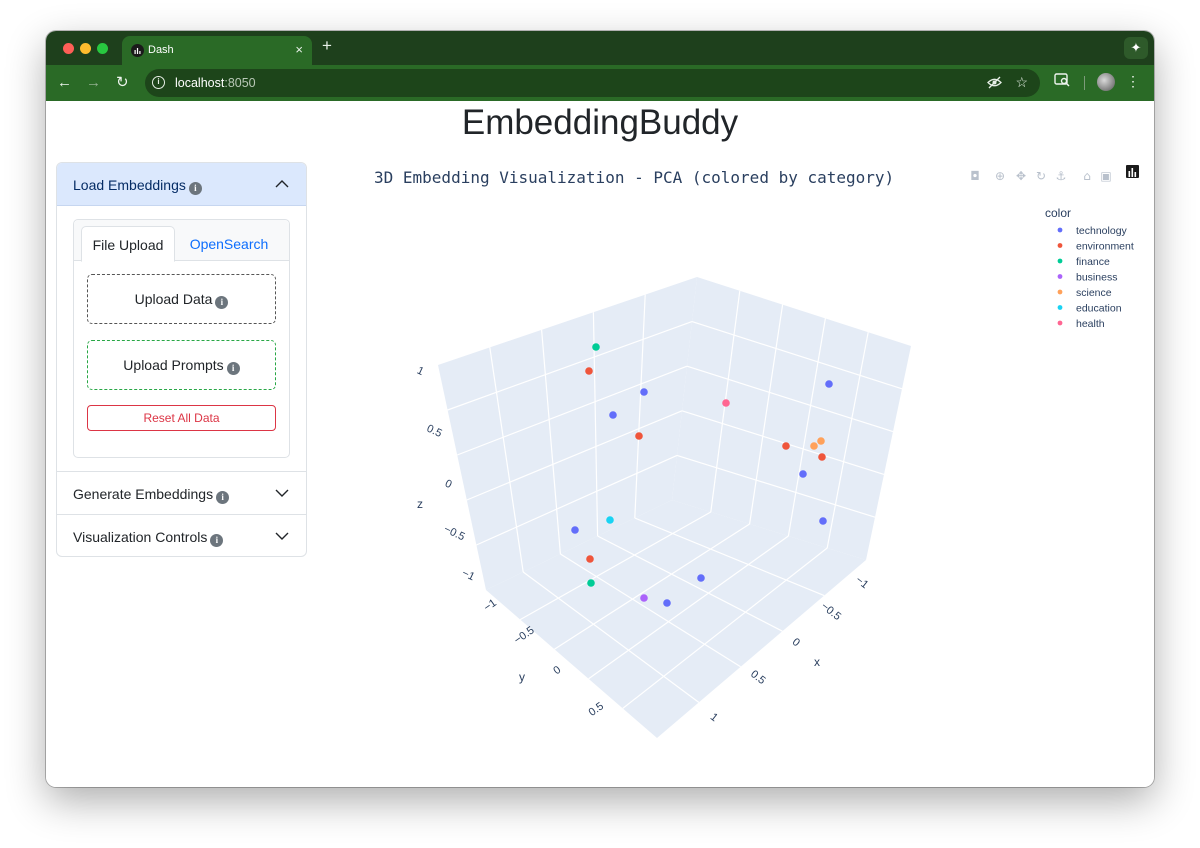 The image size is (1200, 848). I want to click on tab-opensearch: OpenSearch, so click(229, 244).